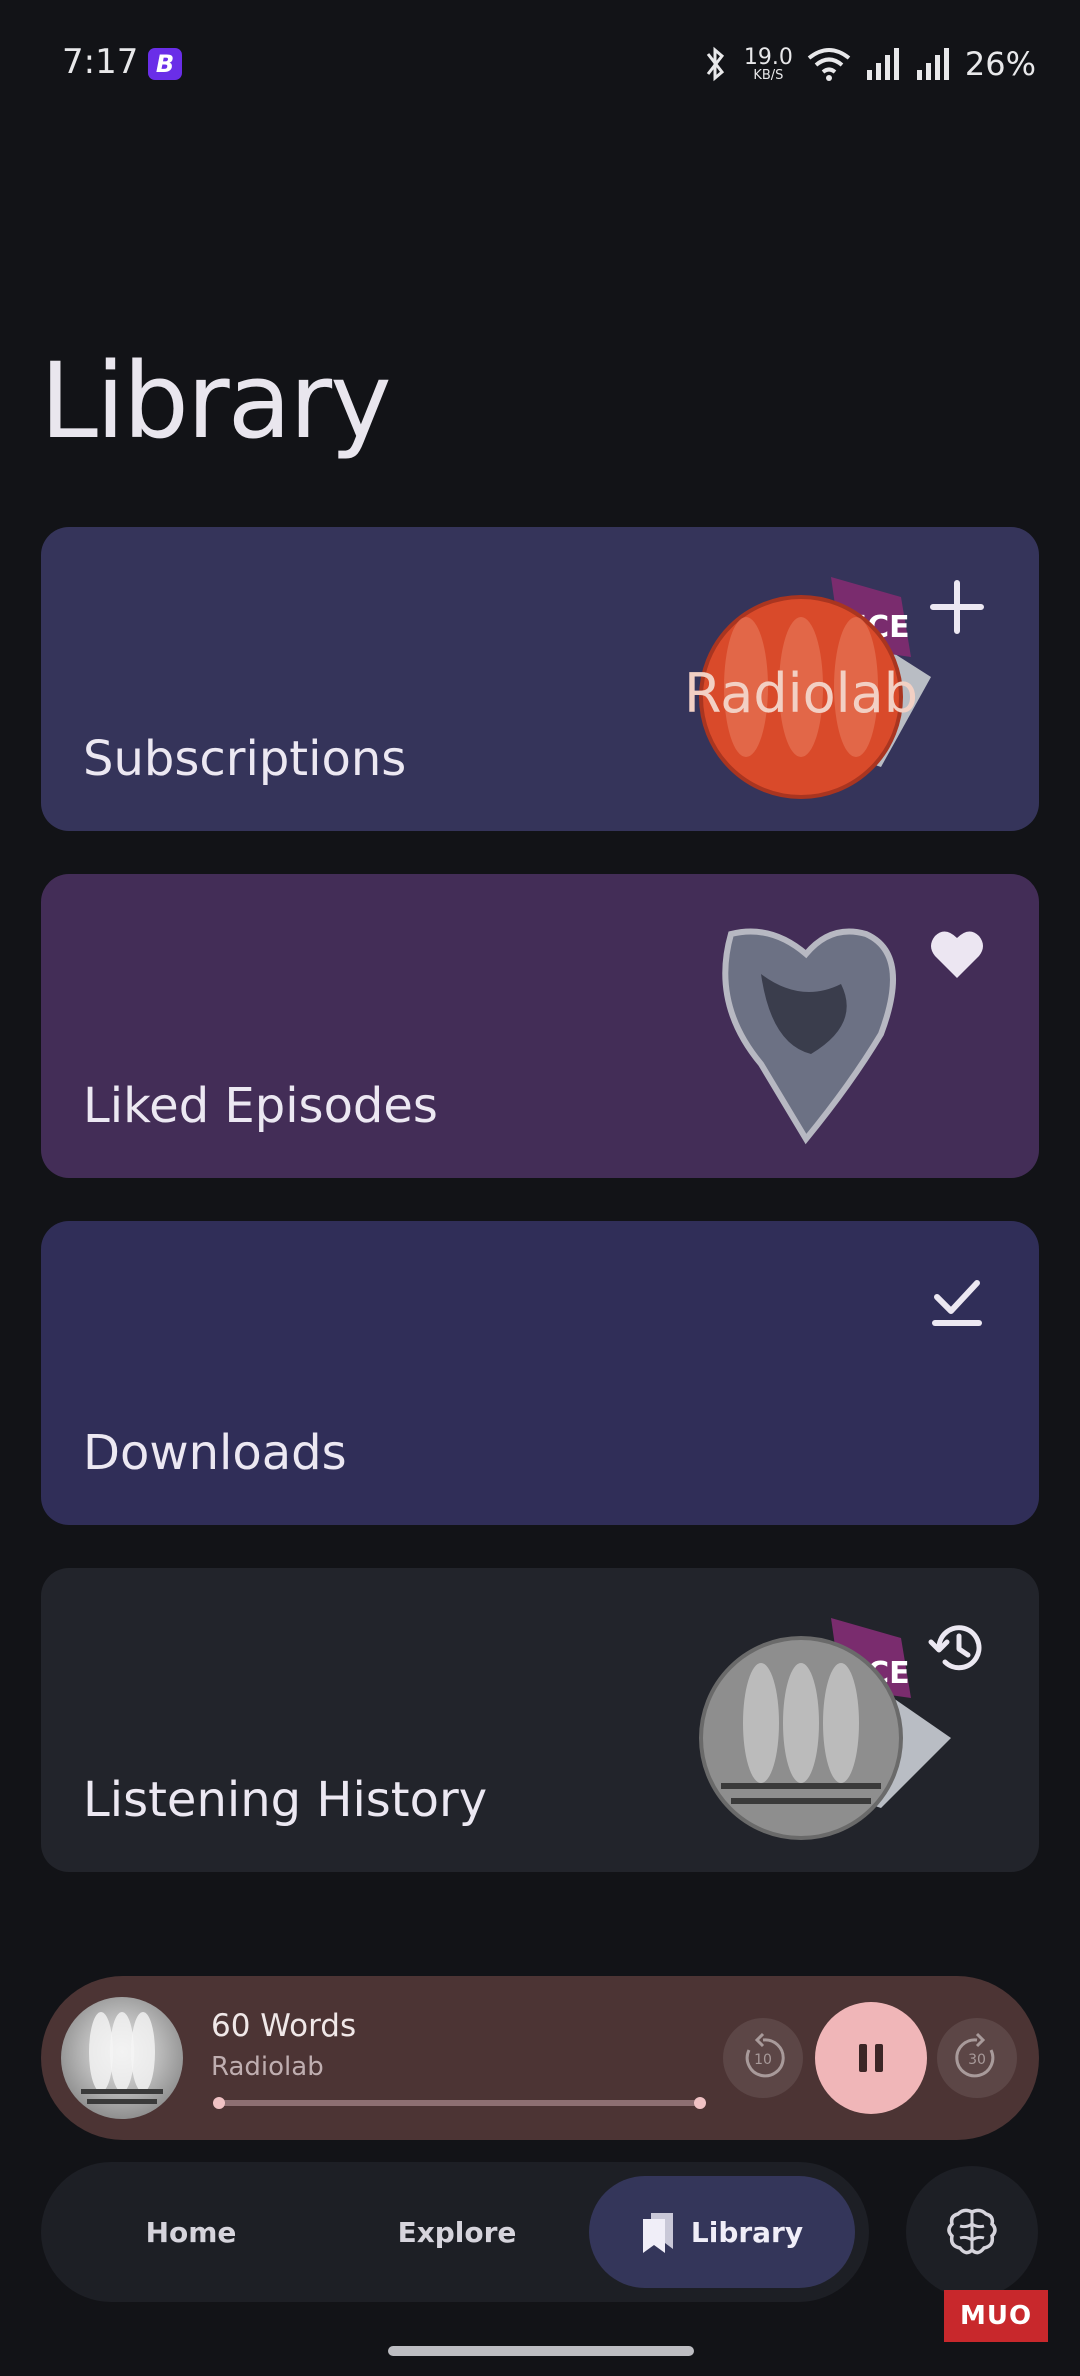 This screenshot has width=1080, height=2376. What do you see at coordinates (825, 1729) in the screenshot?
I see `listening-history-artwork: ICE` at bounding box center [825, 1729].